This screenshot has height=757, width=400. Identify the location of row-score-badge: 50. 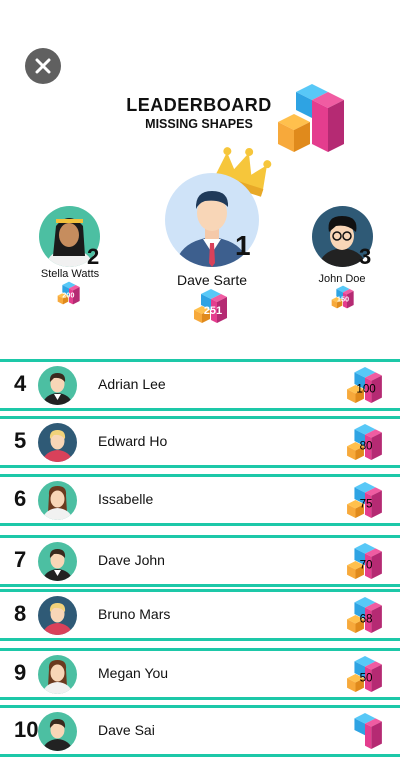
(364, 674).